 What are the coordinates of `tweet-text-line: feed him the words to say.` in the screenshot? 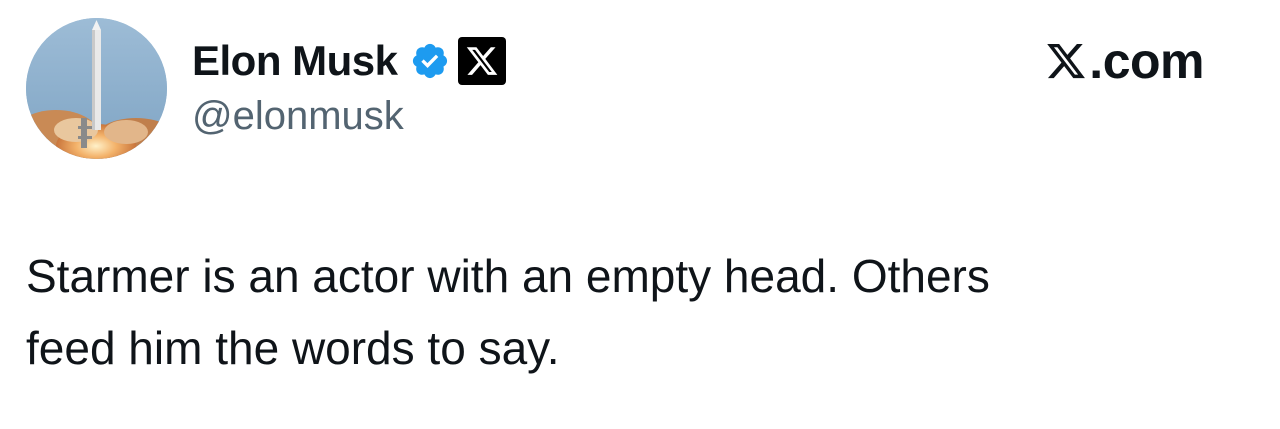 It's located at (293, 348).